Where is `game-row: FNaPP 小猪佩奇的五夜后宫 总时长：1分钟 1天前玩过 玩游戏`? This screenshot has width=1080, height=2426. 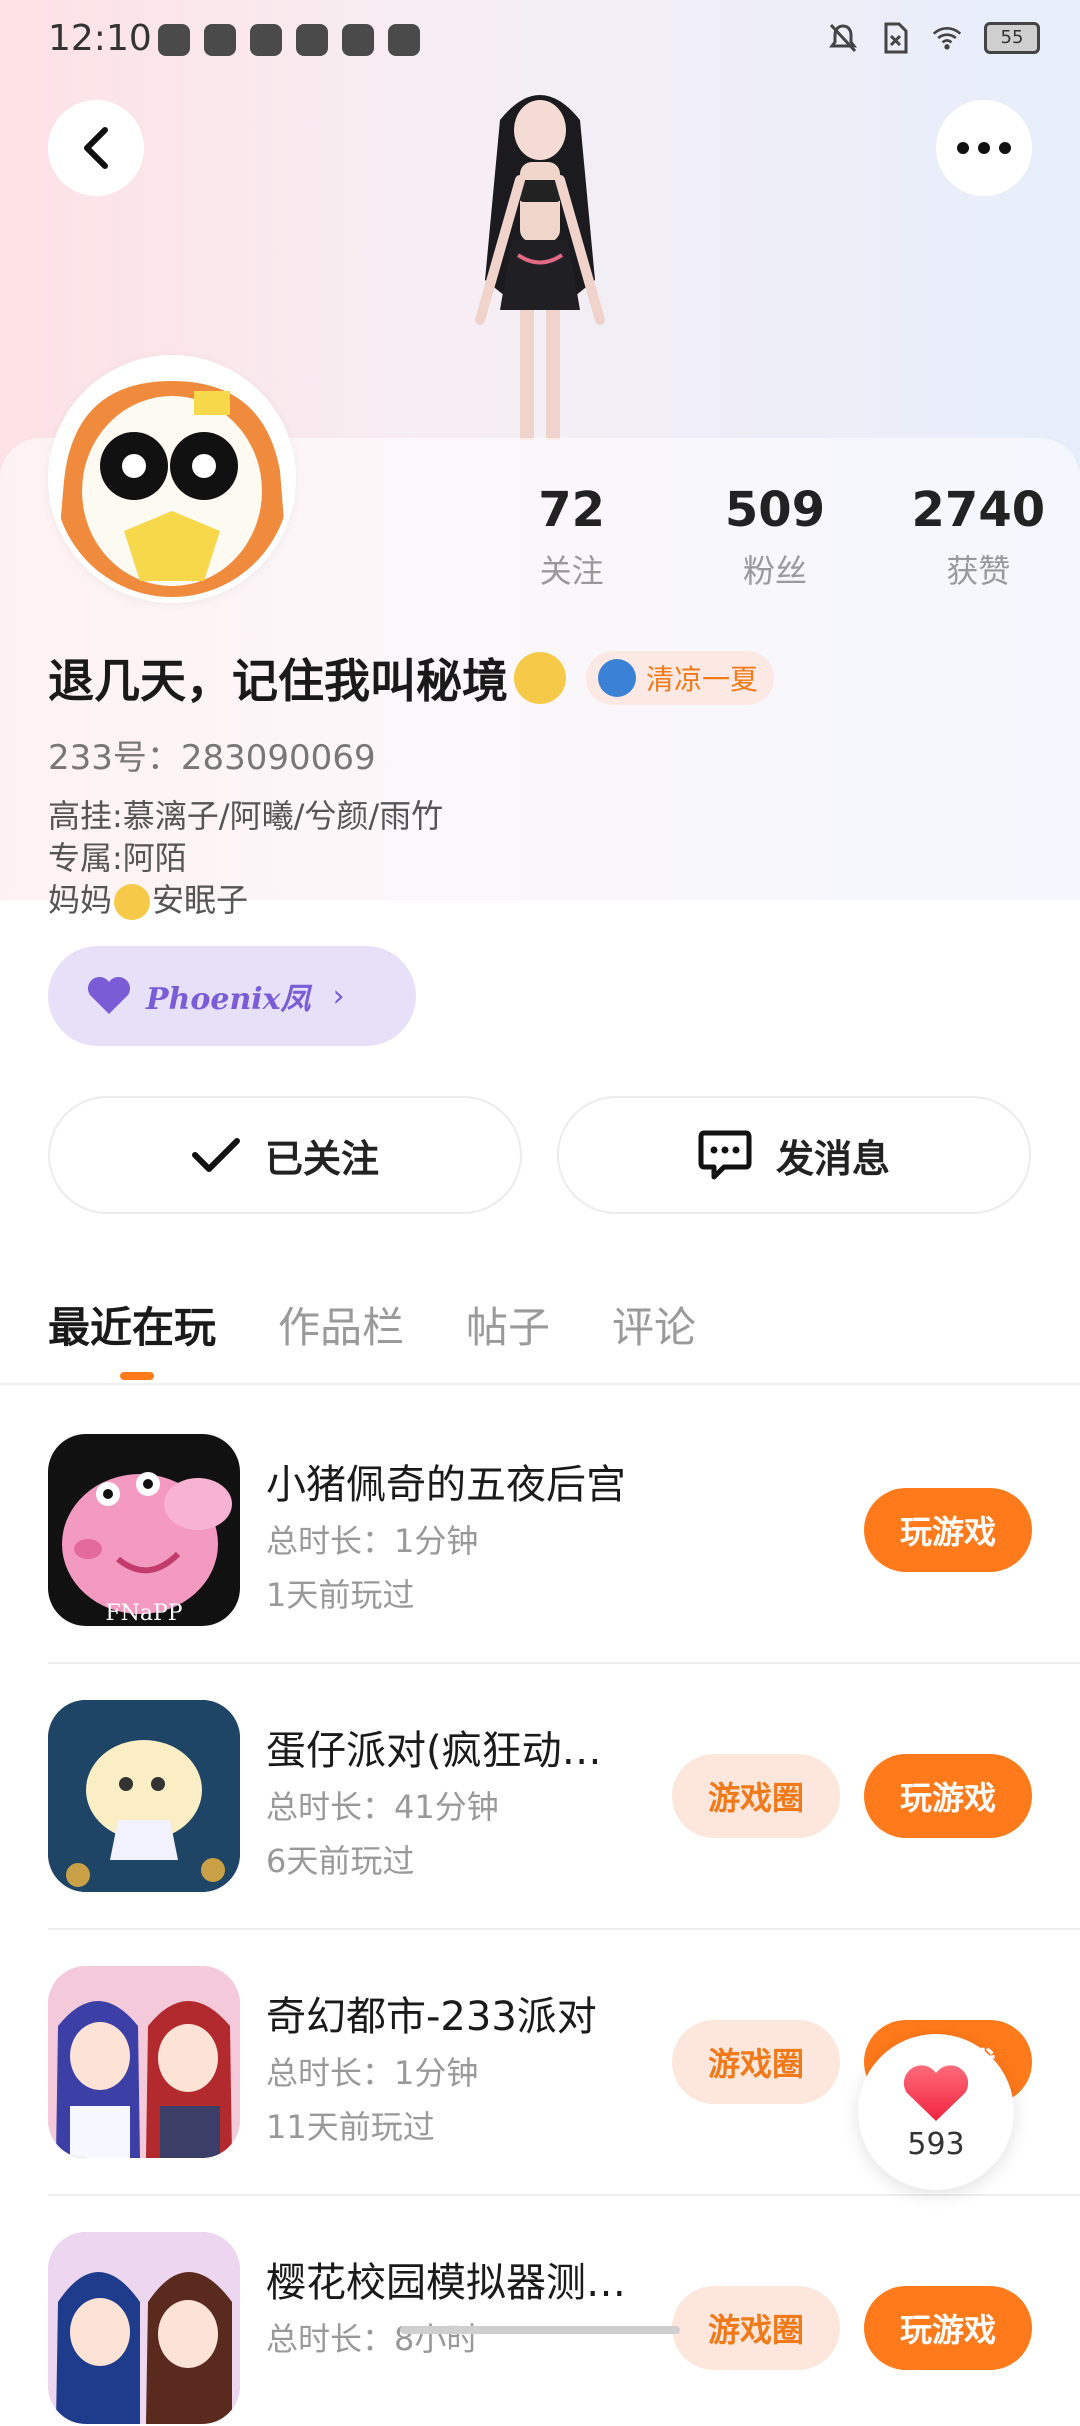
game-row: FNaPP 小猪佩奇的五夜后宫 总时长：1分钟 1天前玩过 玩游戏 is located at coordinates (540, 1531).